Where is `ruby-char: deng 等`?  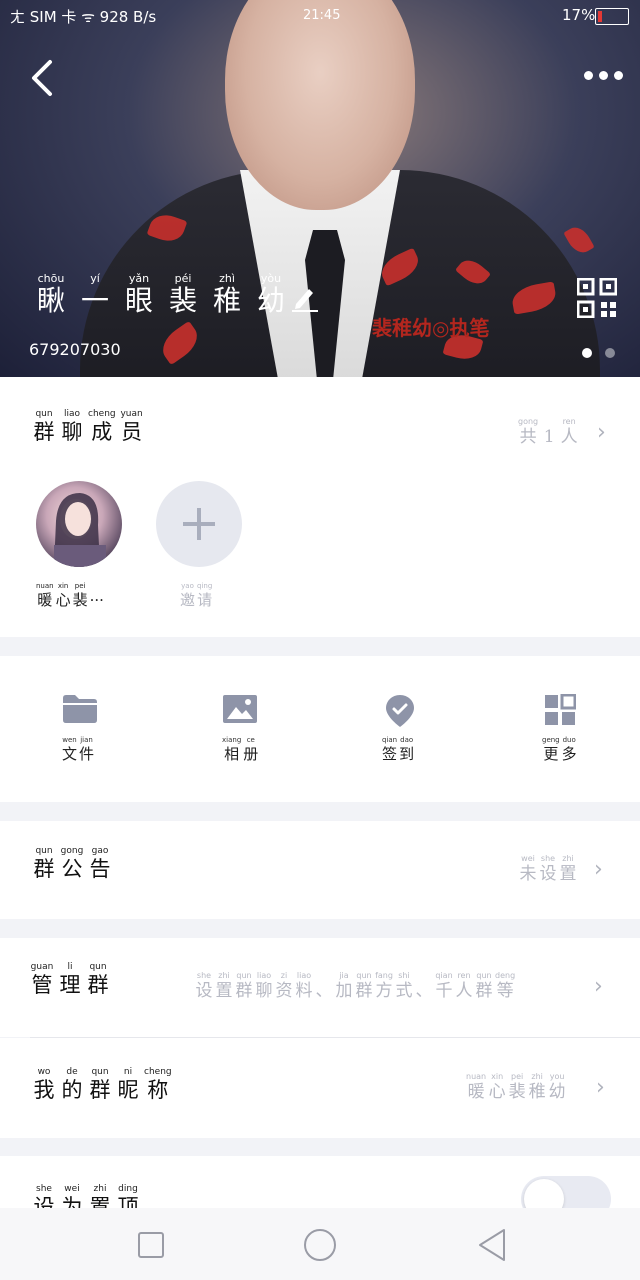 ruby-char: deng 等 is located at coordinates (505, 986).